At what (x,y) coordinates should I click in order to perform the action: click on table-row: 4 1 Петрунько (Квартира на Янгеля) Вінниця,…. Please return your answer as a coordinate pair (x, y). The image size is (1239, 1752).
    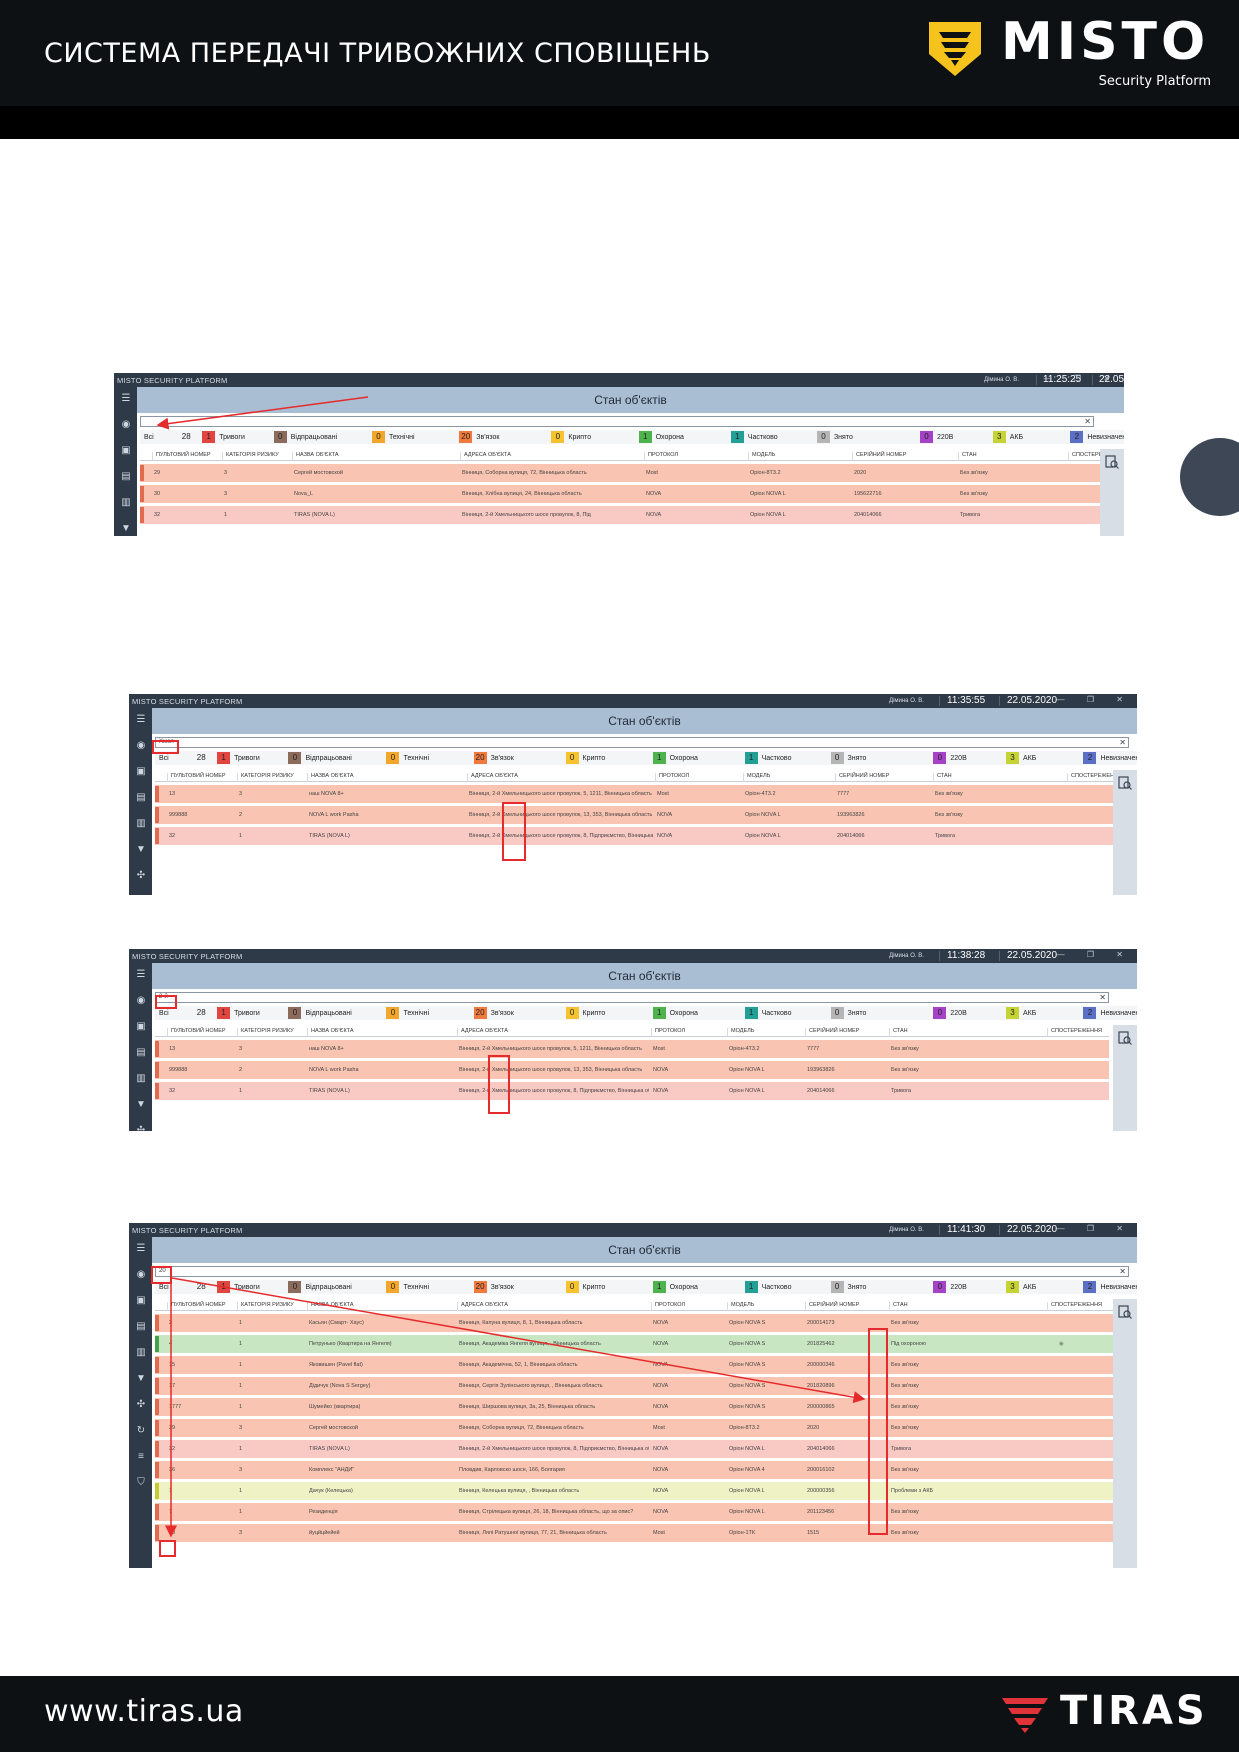
    Looking at the image, I should click on (635, 1344).